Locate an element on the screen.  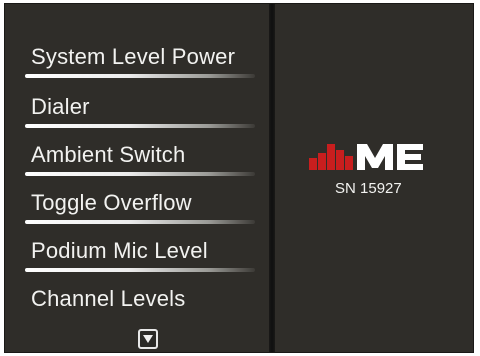
menu-item-label: Dialer is located at coordinates (60, 106).